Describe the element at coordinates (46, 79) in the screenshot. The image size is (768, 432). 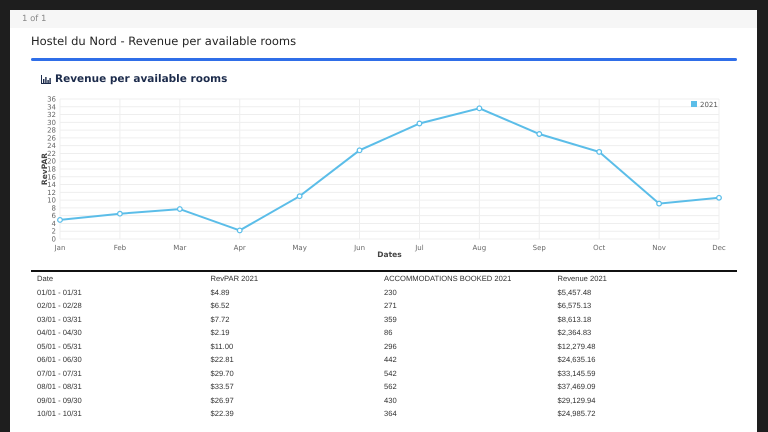
I see `bar-chart-icon` at that location.